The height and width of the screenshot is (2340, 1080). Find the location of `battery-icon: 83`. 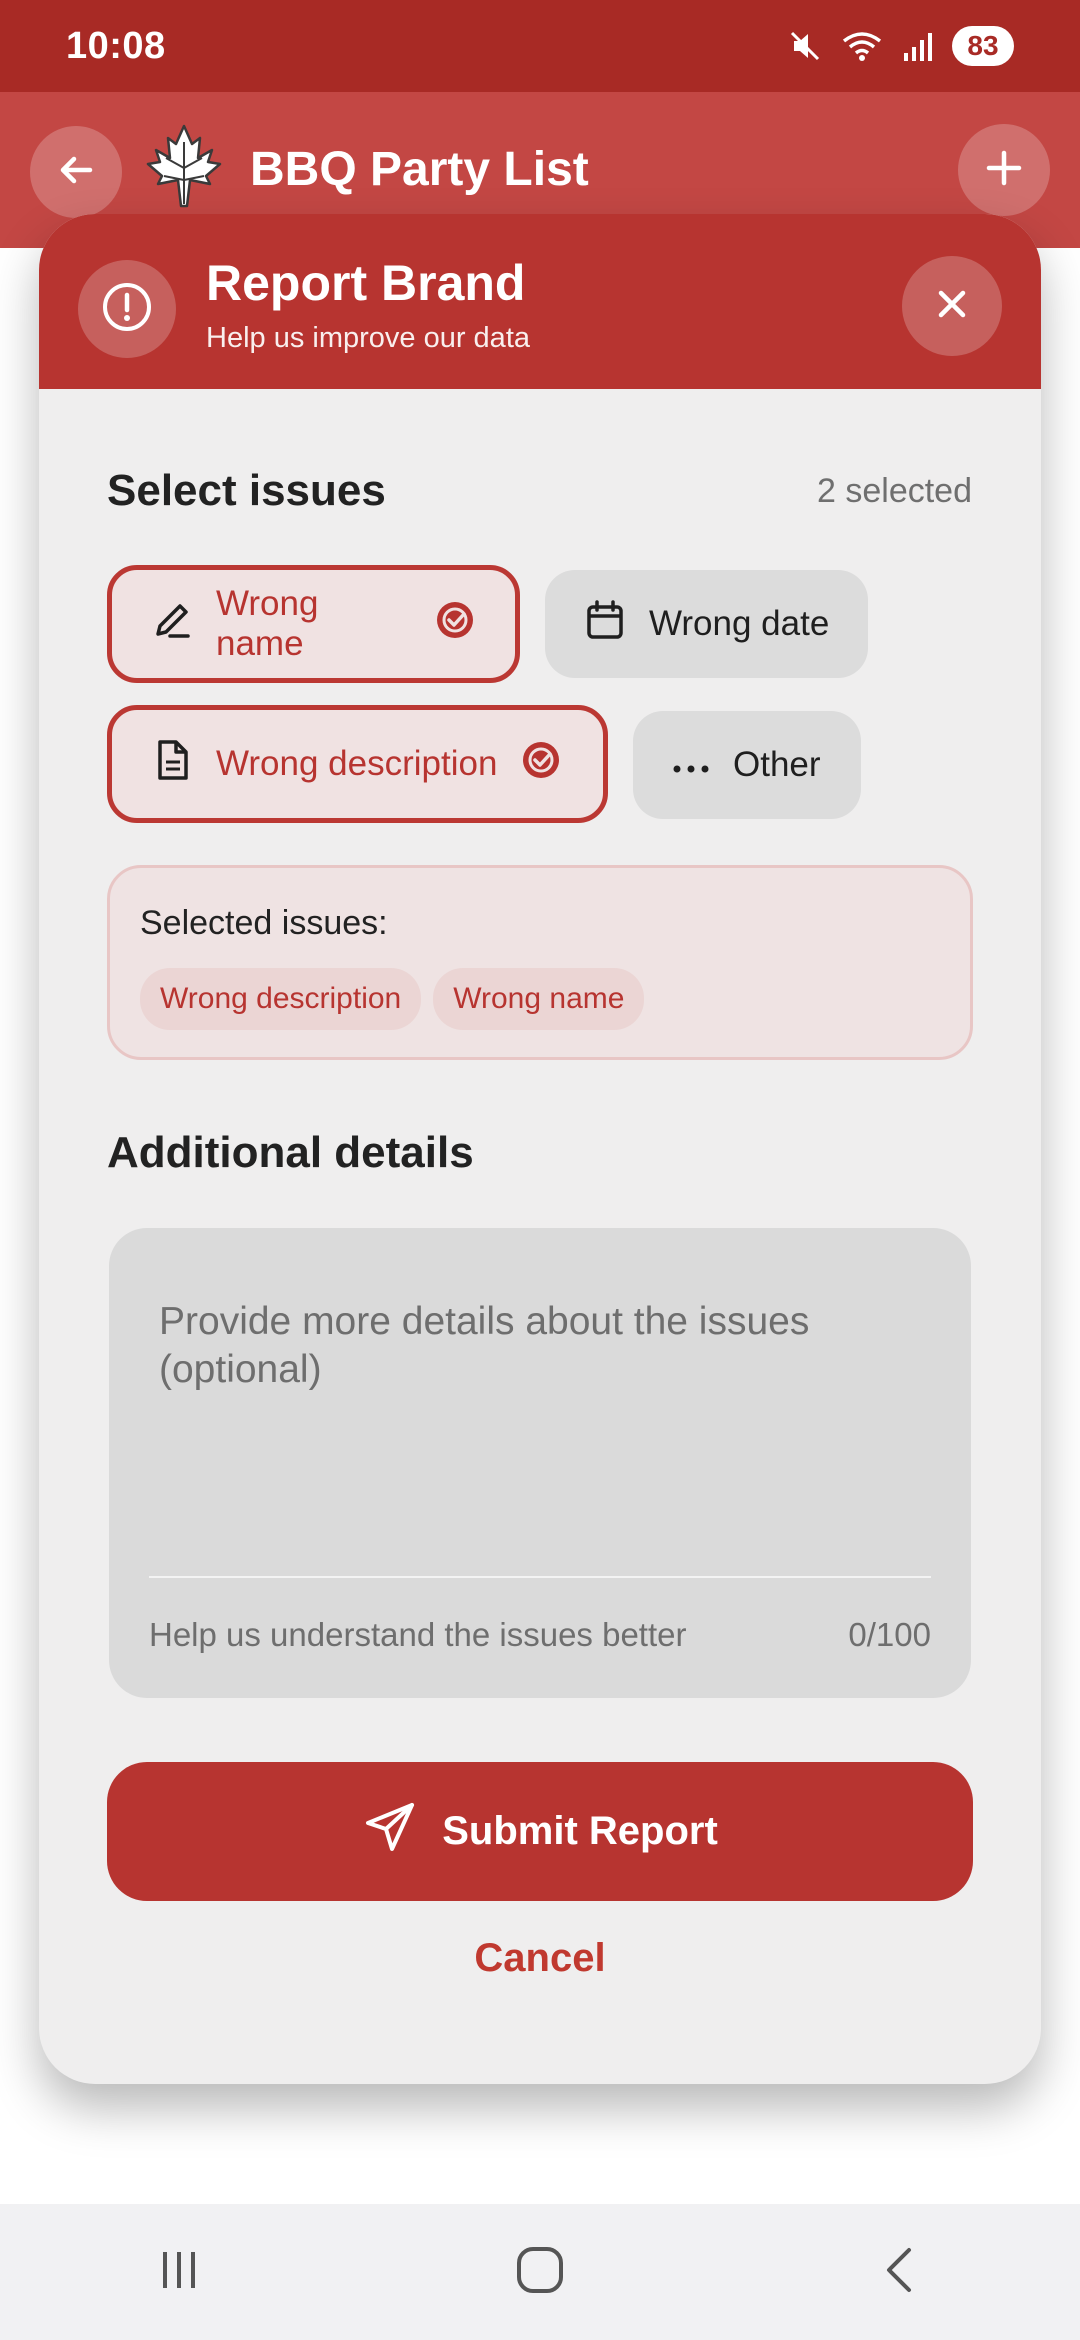

battery-icon: 83 is located at coordinates (983, 46).